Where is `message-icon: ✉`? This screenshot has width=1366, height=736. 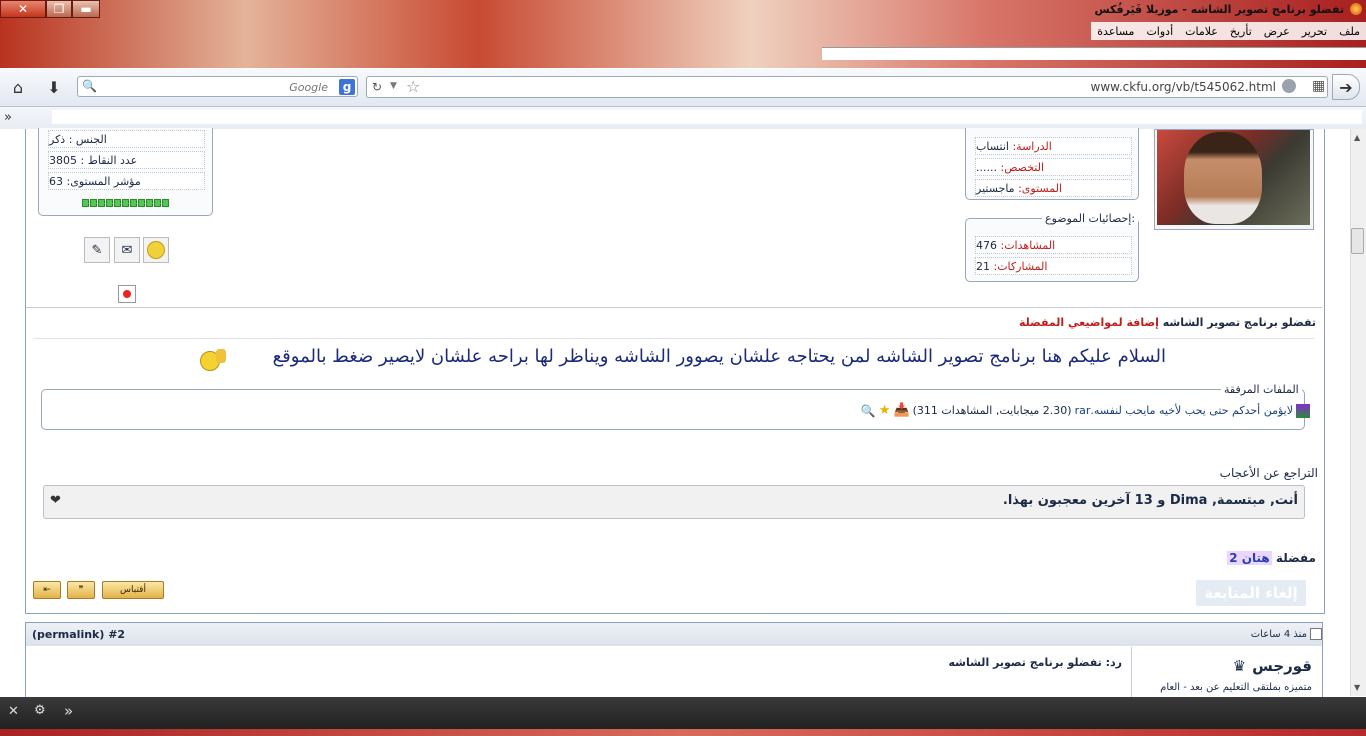 message-icon: ✉ is located at coordinates (127, 250).